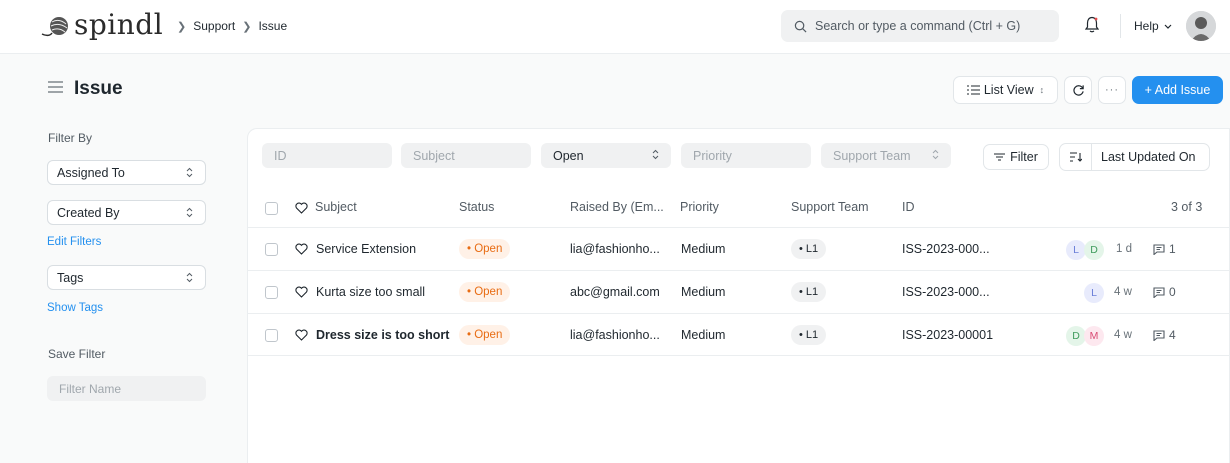  What do you see at coordinates (336, 207) in the screenshot?
I see `col-subject: Subject` at bounding box center [336, 207].